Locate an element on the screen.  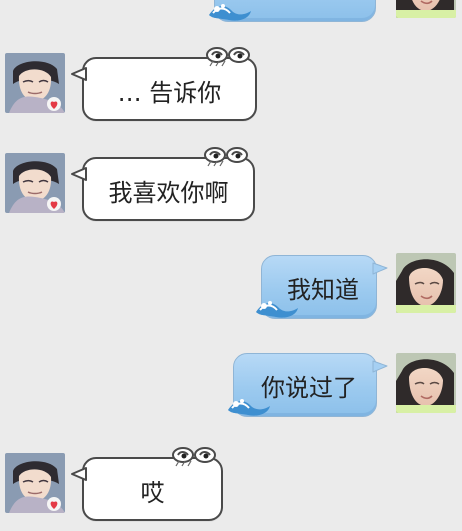
message-text: 我喜欢你啊 is located at coordinates (168, 192).